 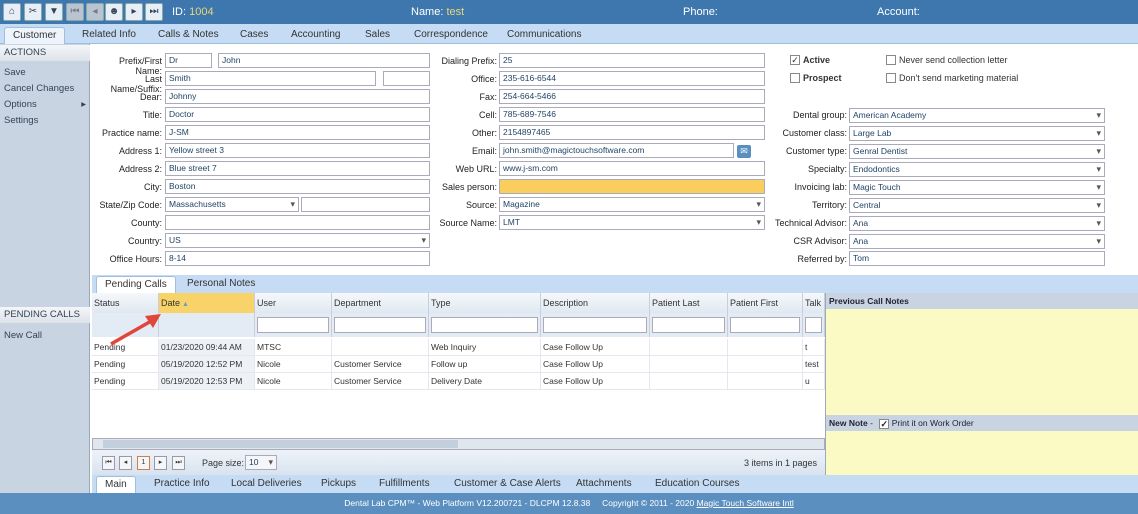 I want to click on next-page-icon: ▸, so click(x=160, y=463).